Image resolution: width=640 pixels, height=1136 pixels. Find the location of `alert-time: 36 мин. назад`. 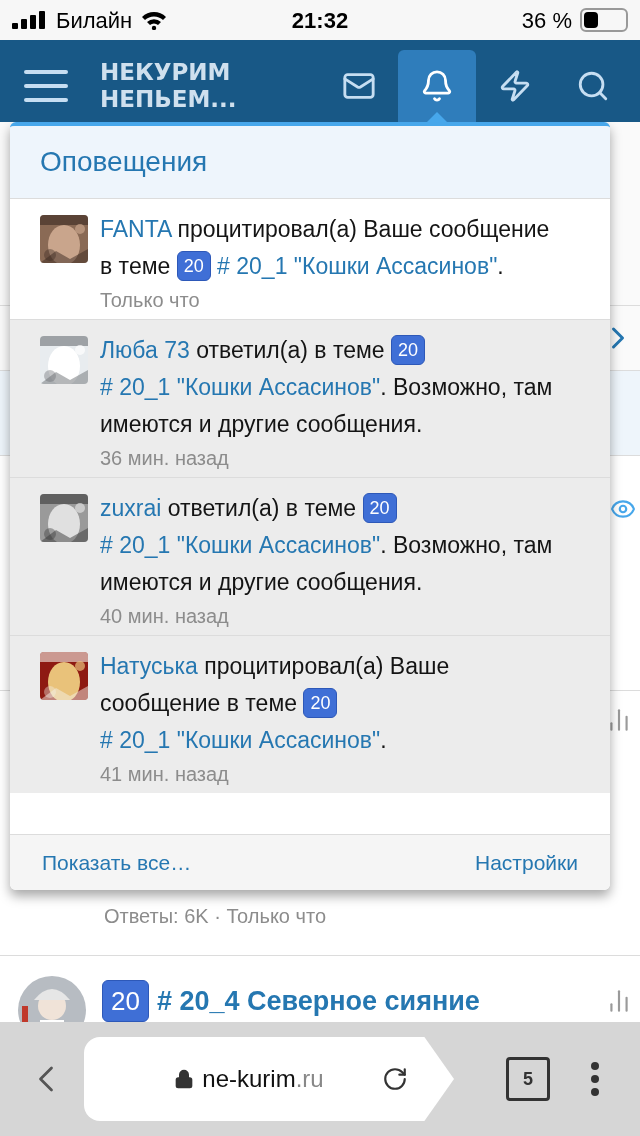

alert-time: 36 мин. назад is located at coordinates (165, 458).